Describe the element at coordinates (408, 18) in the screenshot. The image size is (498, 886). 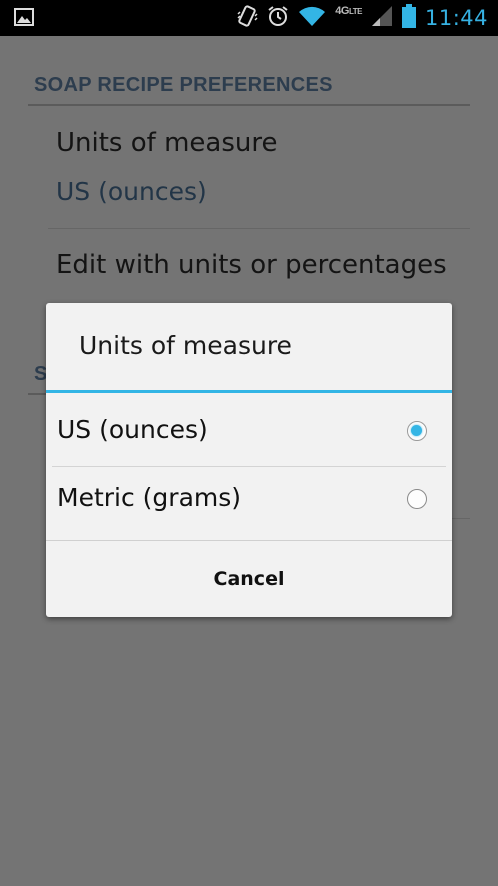
I see `battery-icon` at that location.